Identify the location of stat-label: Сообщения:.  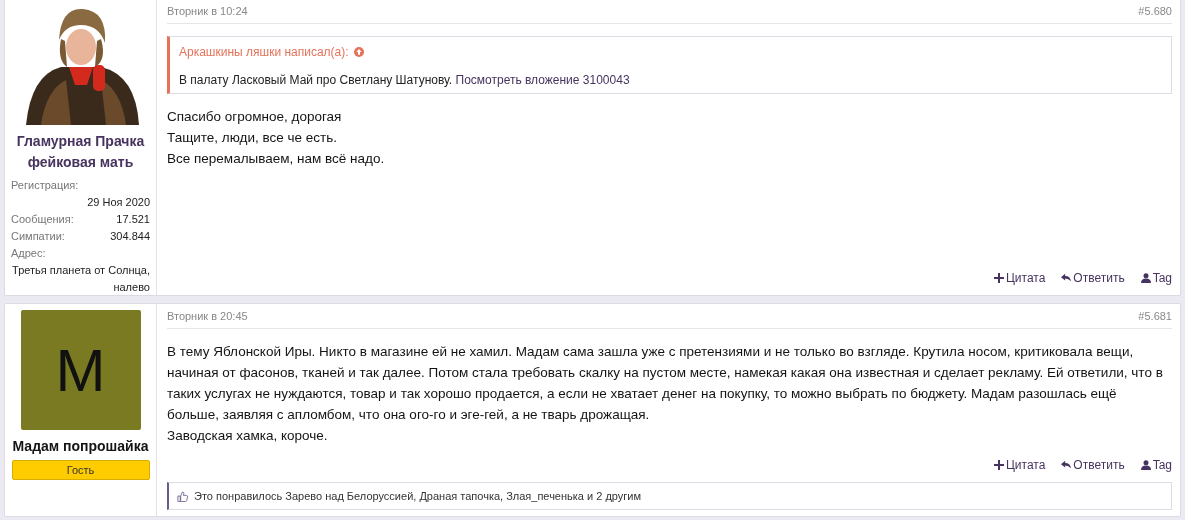
(42, 219).